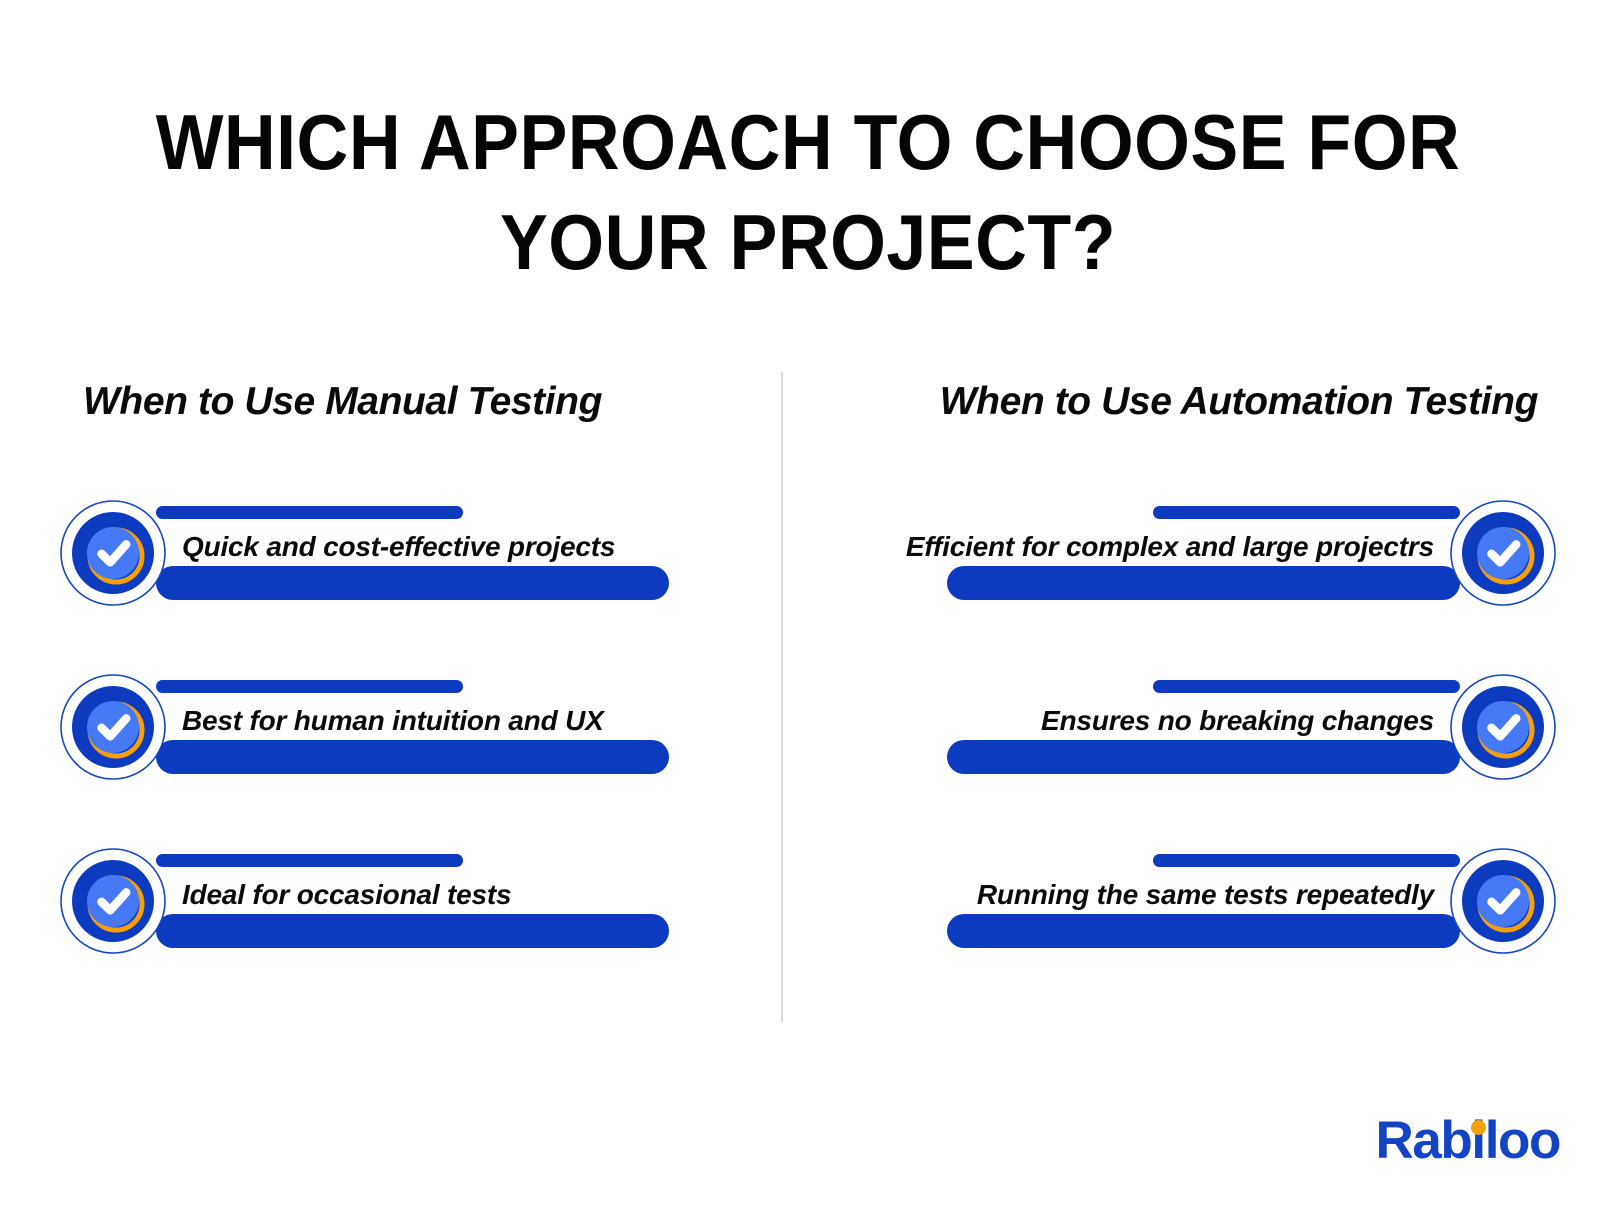  I want to click on manual-testing-heading: When to Use Manual Testing, so click(343, 401).